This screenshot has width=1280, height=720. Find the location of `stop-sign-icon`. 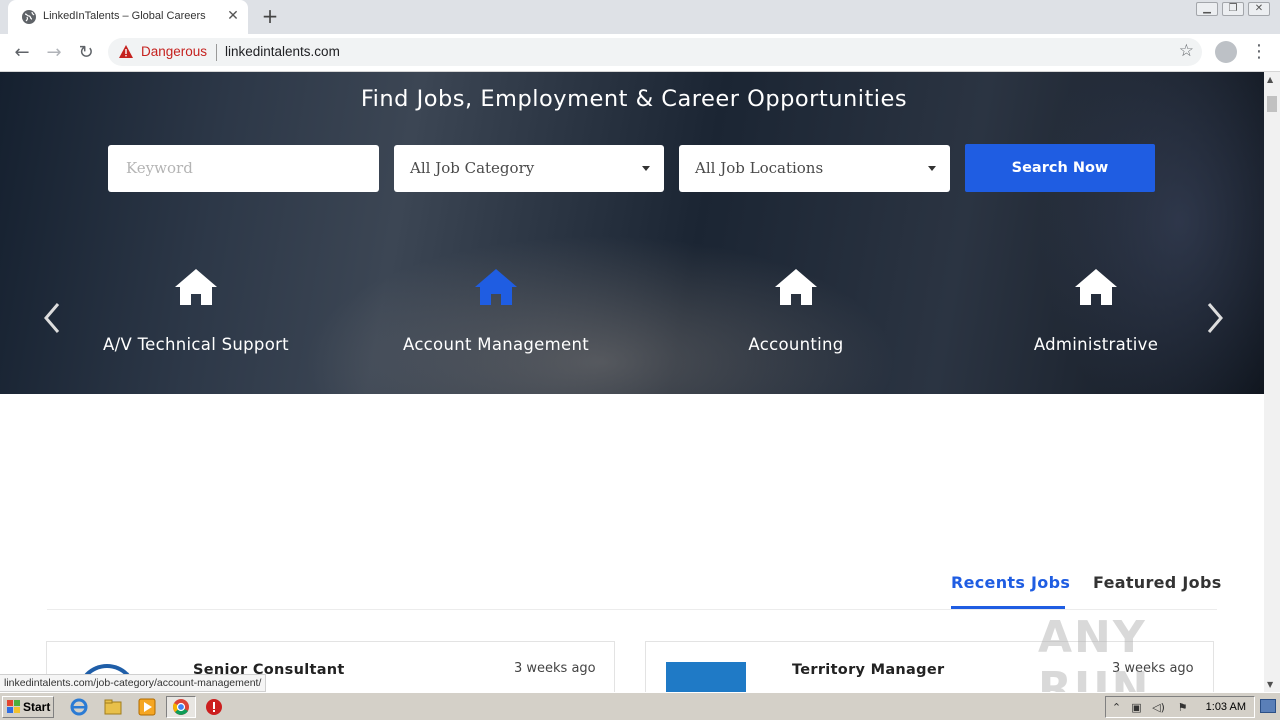

stop-sign-icon is located at coordinates (214, 707).